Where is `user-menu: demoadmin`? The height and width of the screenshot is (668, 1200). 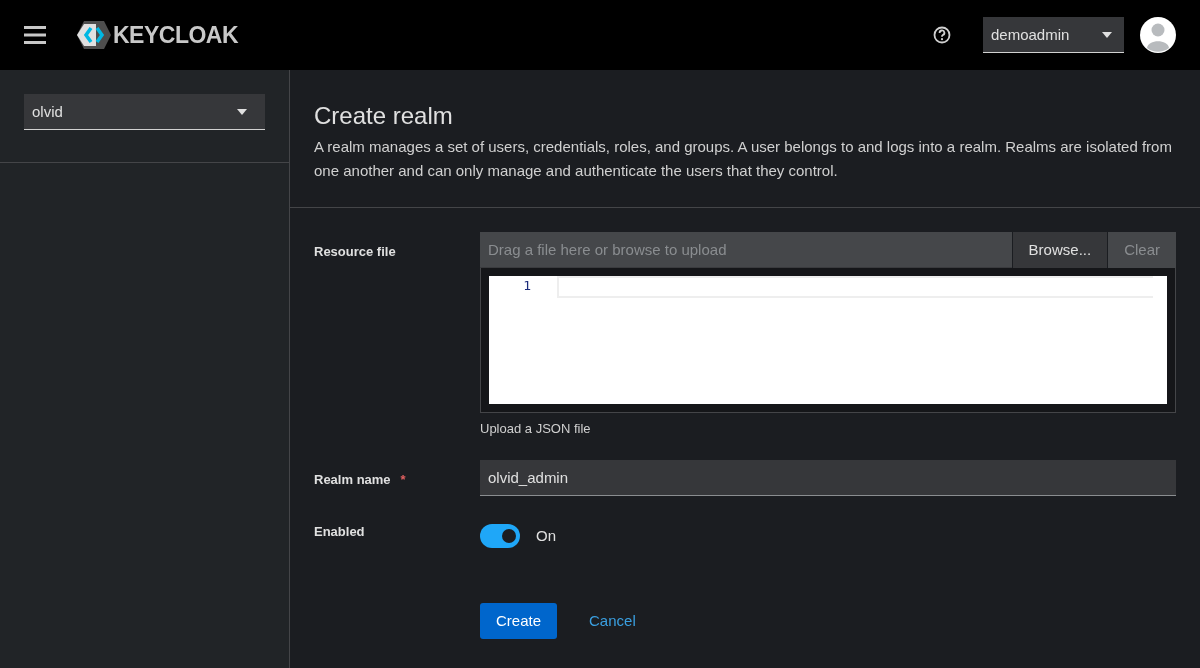 user-menu: demoadmin is located at coordinates (1053, 35).